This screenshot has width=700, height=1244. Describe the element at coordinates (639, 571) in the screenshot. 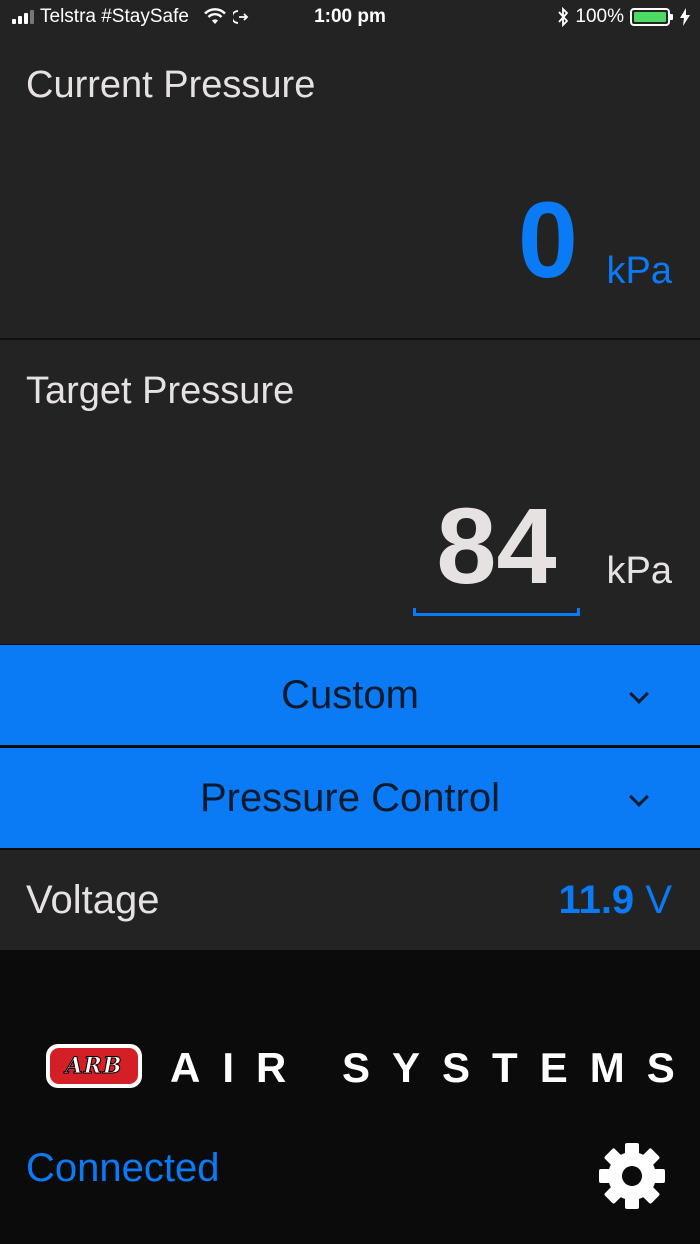

I see `target-pressure-unit: kPa` at that location.